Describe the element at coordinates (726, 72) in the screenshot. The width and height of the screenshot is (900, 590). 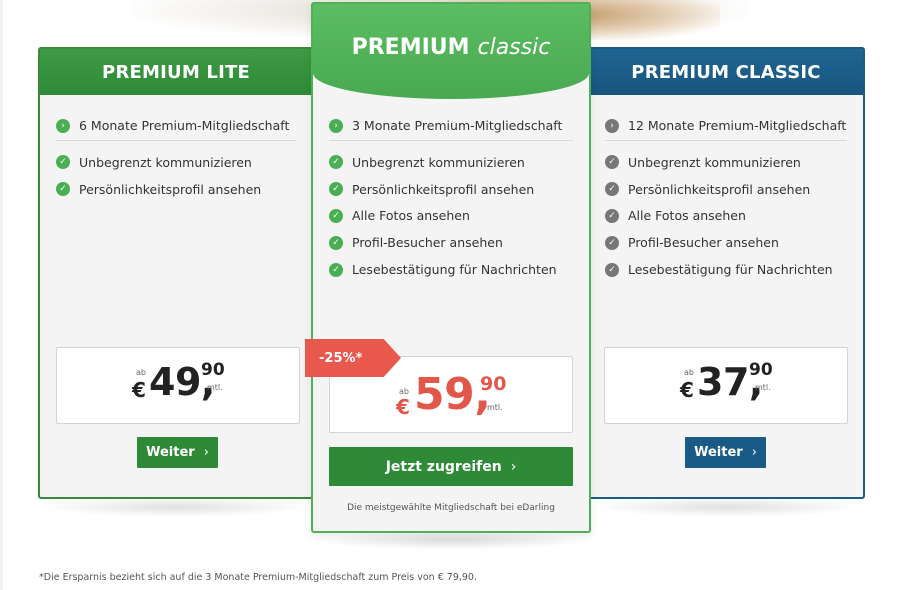
I see `plan-title: PREMIUM CLASSIC` at that location.